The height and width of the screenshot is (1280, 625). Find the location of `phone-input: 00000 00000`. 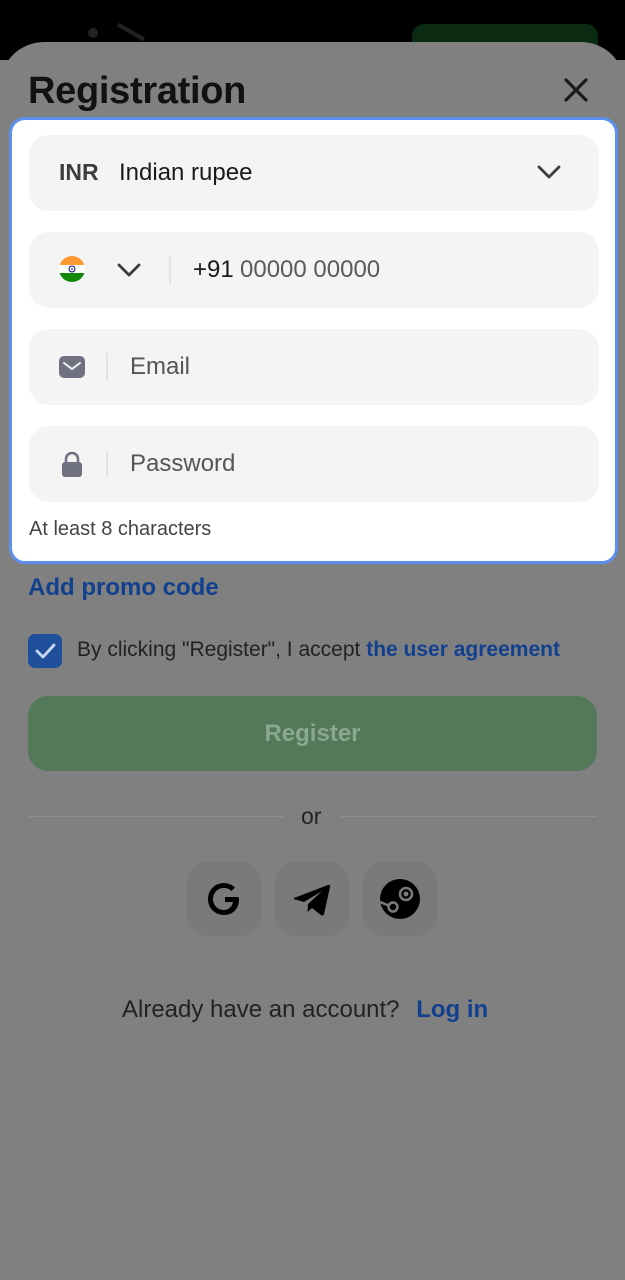

phone-input: 00000 00000 is located at coordinates (310, 270).